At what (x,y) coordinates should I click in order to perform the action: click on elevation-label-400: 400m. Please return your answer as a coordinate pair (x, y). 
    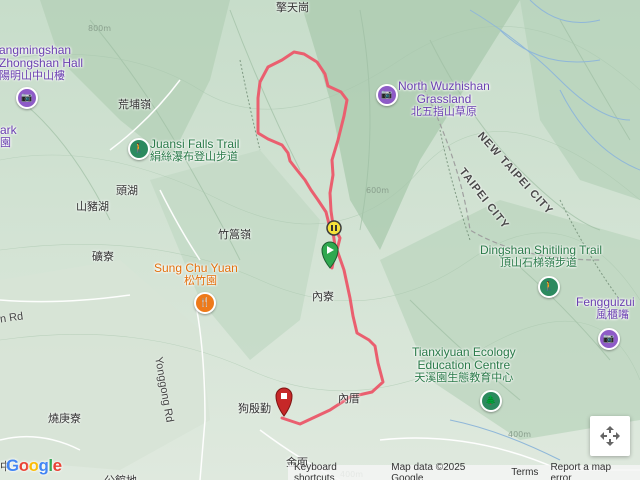
    Looking at the image, I should click on (520, 434).